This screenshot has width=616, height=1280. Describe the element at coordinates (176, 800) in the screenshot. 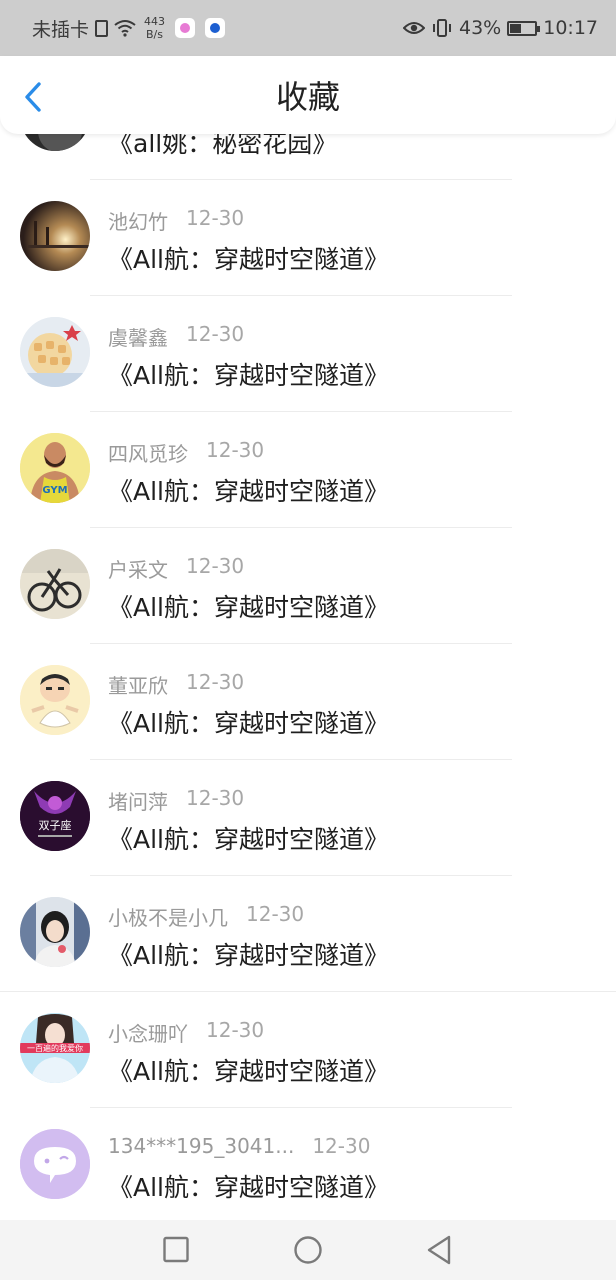

I see `user-meta: 堵问萍 12-30` at that location.